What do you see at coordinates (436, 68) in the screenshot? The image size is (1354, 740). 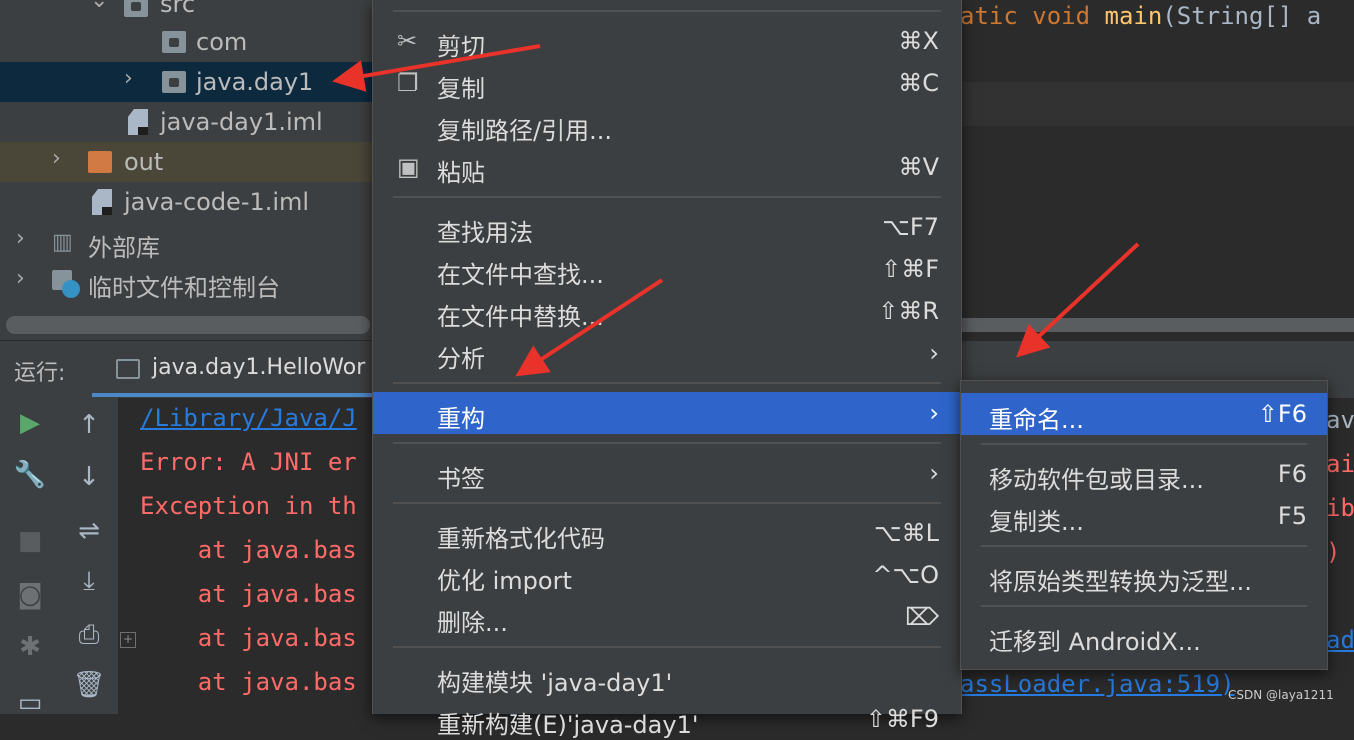 I see `annotation-arrow-tree` at bounding box center [436, 68].